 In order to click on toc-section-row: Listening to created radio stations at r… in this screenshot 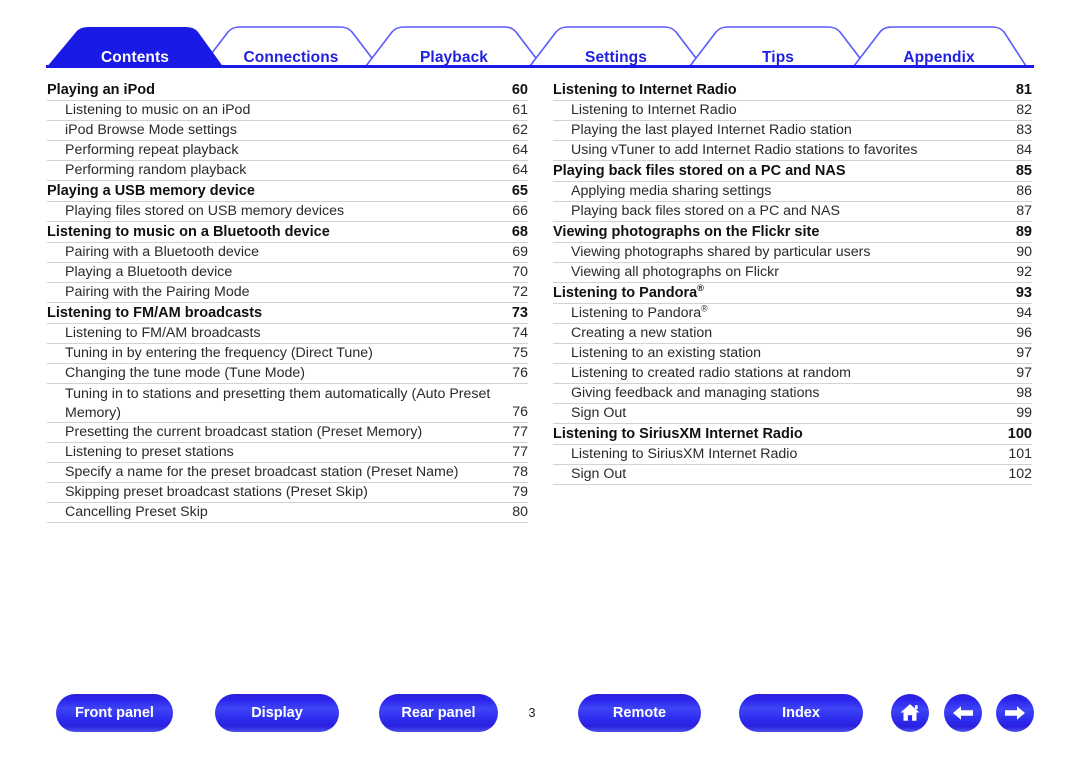, I will do `click(792, 374)`.